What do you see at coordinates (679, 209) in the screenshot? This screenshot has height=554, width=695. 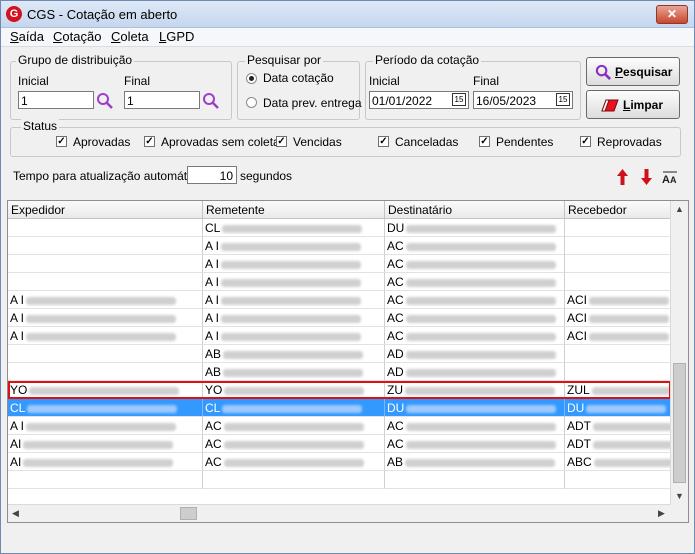 I see `scroll-up-icon: ▲` at bounding box center [679, 209].